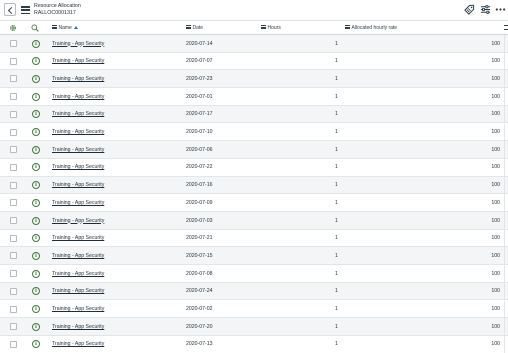  What do you see at coordinates (199, 78) in the screenshot?
I see `date-cell: 2020-07-23` at bounding box center [199, 78].